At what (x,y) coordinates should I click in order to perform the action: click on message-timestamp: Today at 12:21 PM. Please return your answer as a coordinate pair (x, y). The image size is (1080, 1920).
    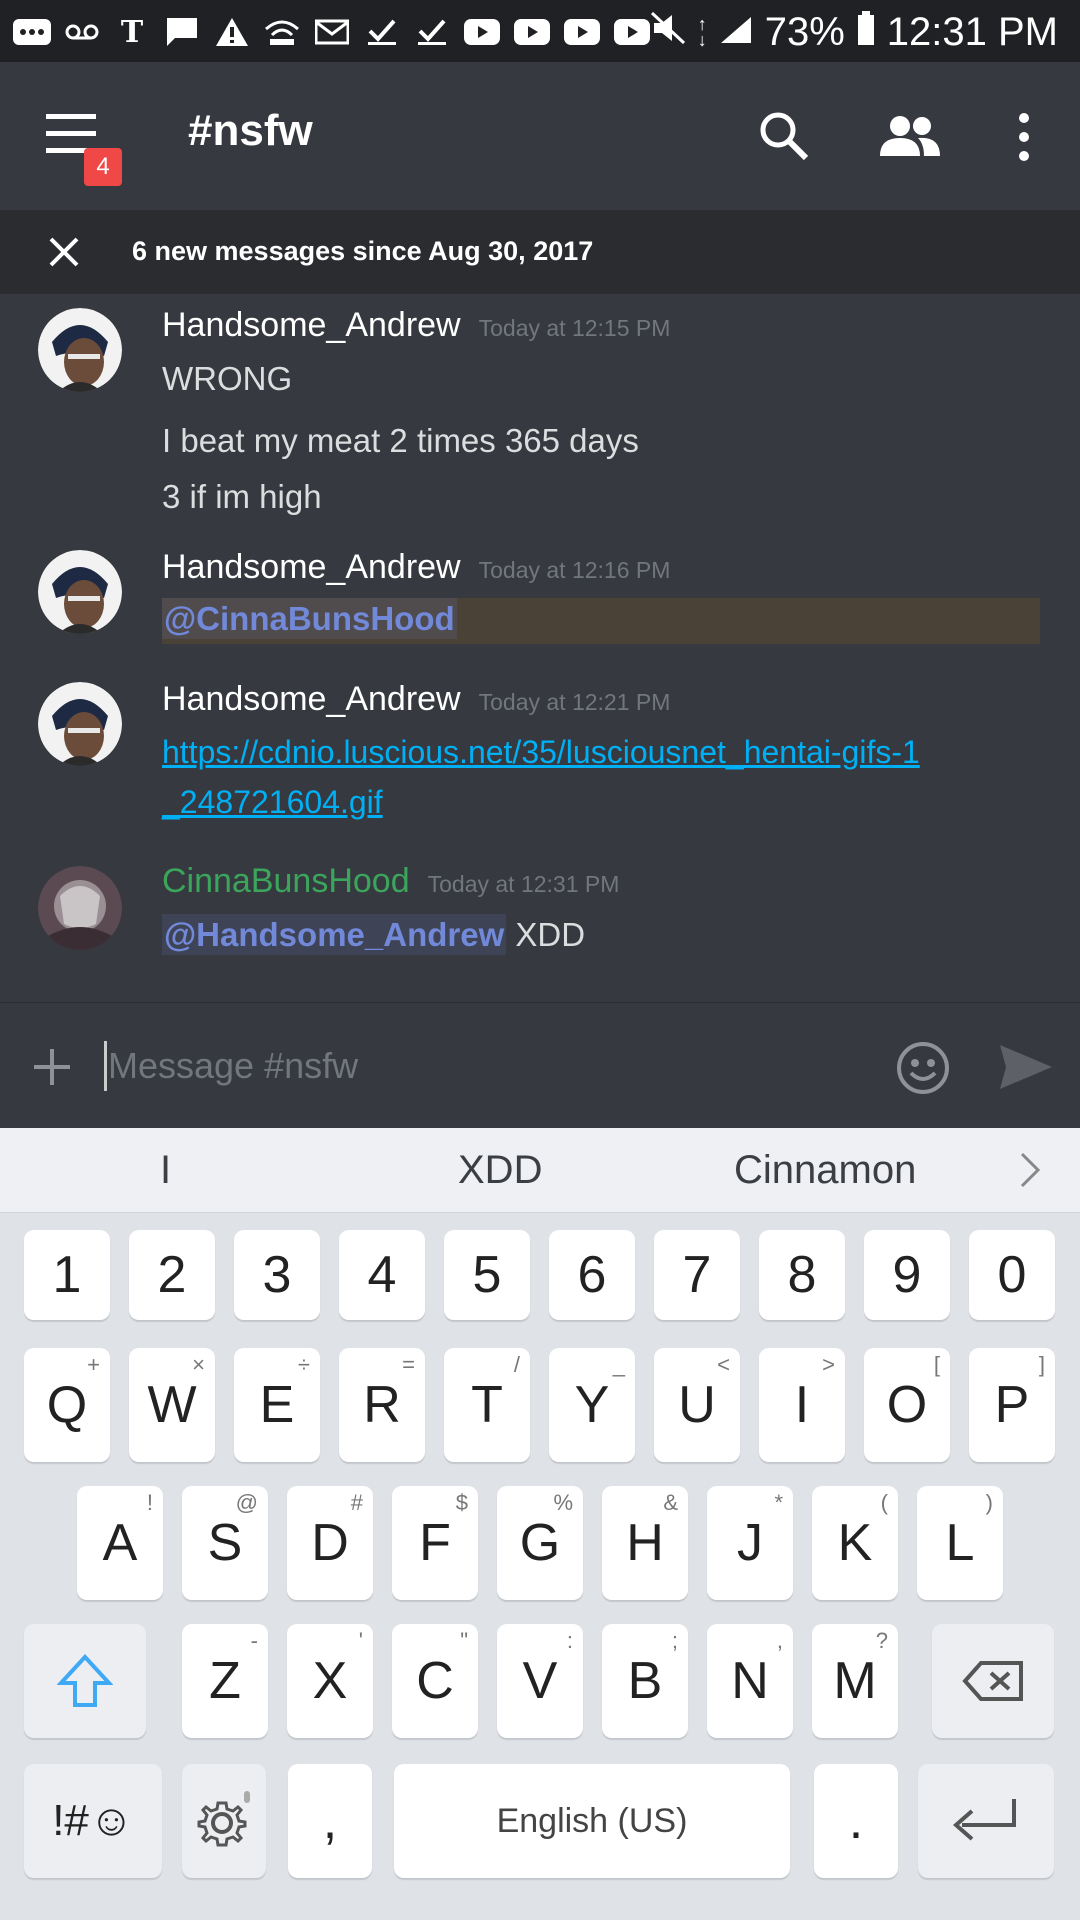
    Looking at the image, I should click on (574, 702).